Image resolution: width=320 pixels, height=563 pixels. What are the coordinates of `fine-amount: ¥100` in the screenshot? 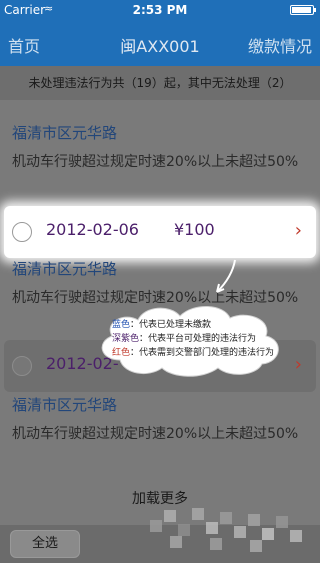 It's located at (194, 229).